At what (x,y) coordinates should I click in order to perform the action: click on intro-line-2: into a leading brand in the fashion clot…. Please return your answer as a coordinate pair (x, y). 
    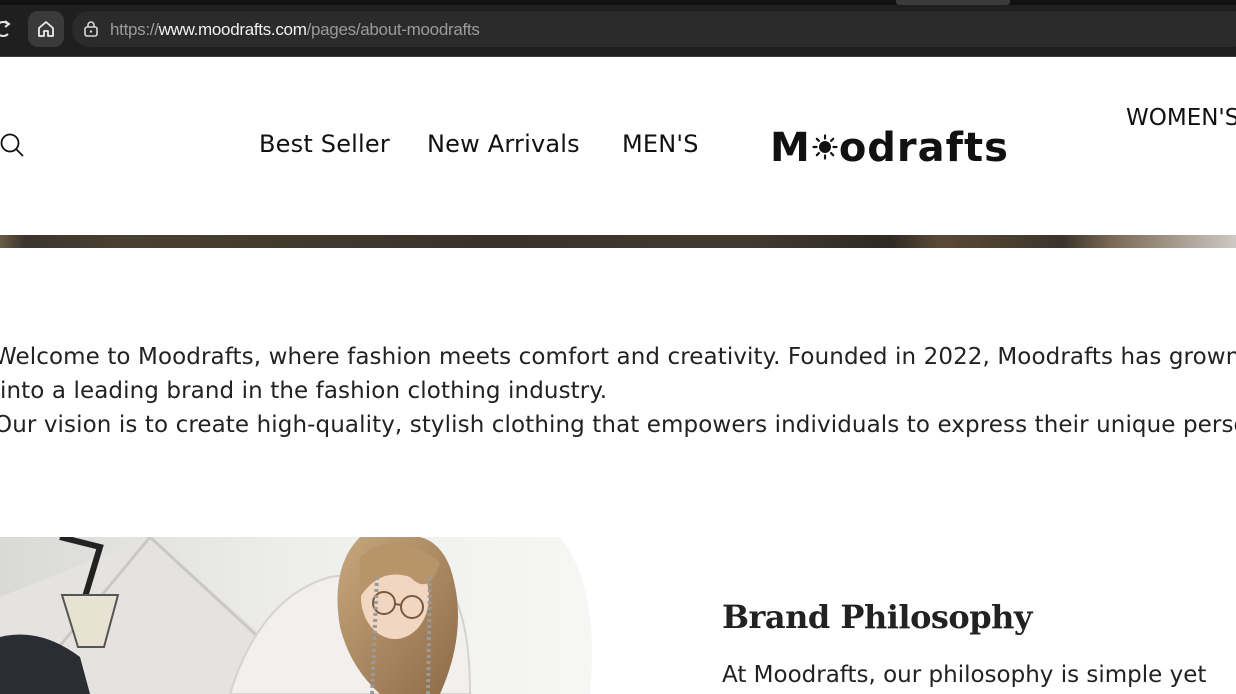
    Looking at the image, I should click on (304, 391).